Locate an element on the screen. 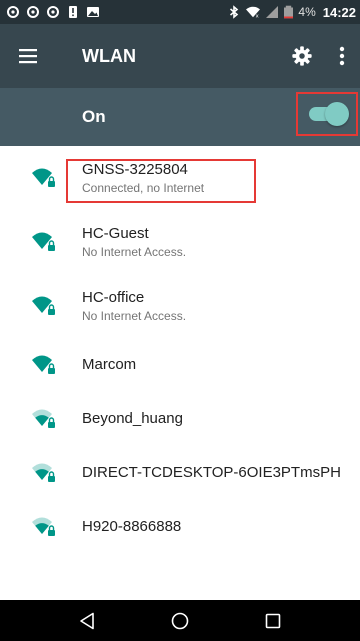 The image size is (360, 641). network-name: HC-Guest is located at coordinates (115, 233).